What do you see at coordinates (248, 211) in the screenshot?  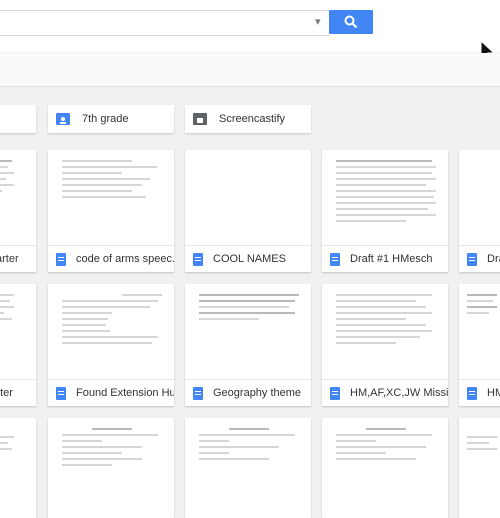 I see `file-card: COOL NAMES` at bounding box center [248, 211].